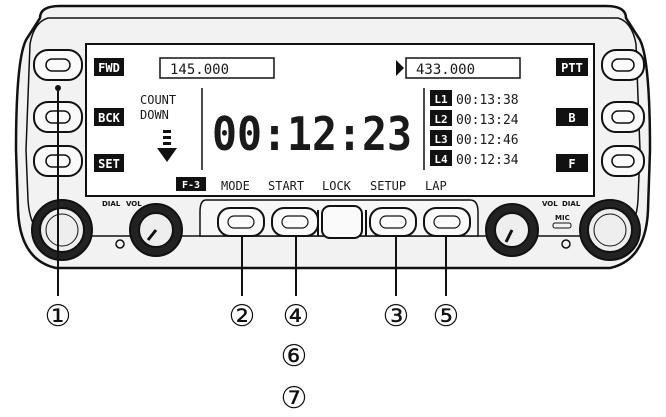 Image resolution: width=666 pixels, height=417 pixels. Describe the element at coordinates (436, 186) in the screenshot. I see `softkey-label-lap: LAP` at that location.